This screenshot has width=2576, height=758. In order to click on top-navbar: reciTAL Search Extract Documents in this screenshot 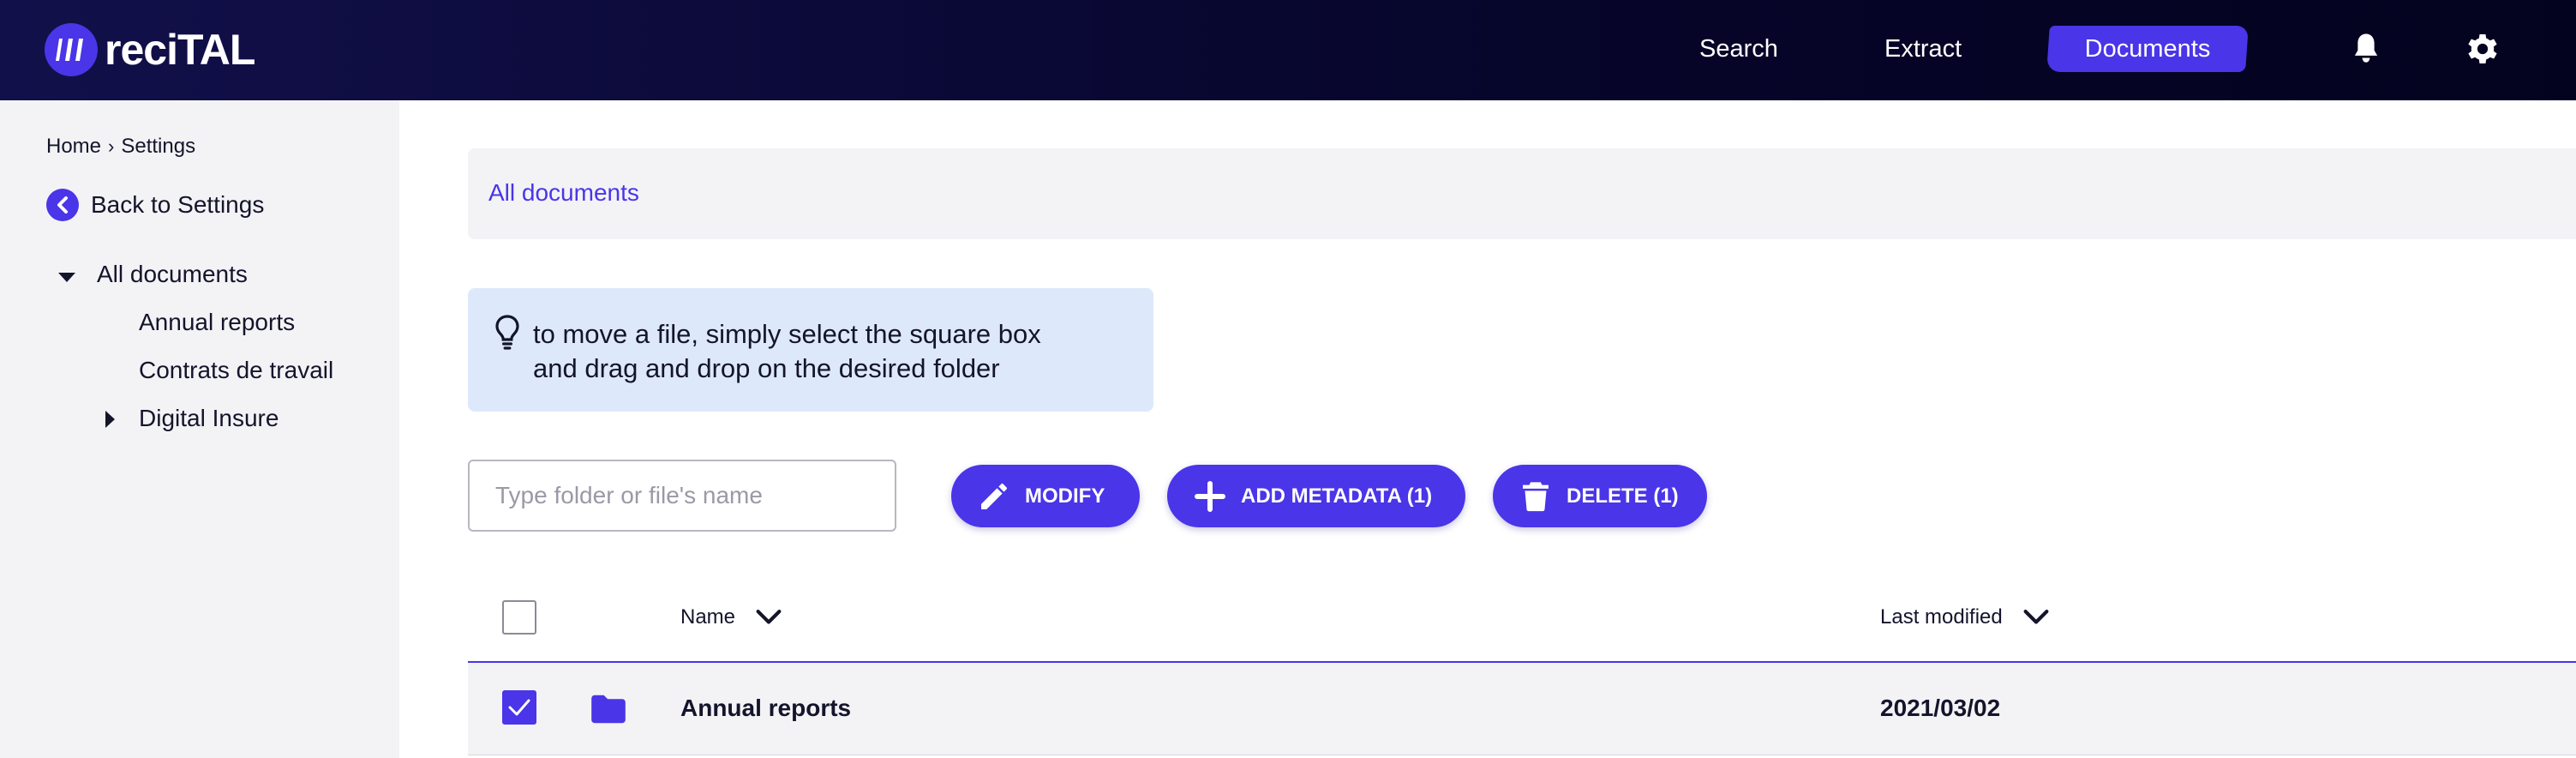, I will do `click(1288, 50)`.